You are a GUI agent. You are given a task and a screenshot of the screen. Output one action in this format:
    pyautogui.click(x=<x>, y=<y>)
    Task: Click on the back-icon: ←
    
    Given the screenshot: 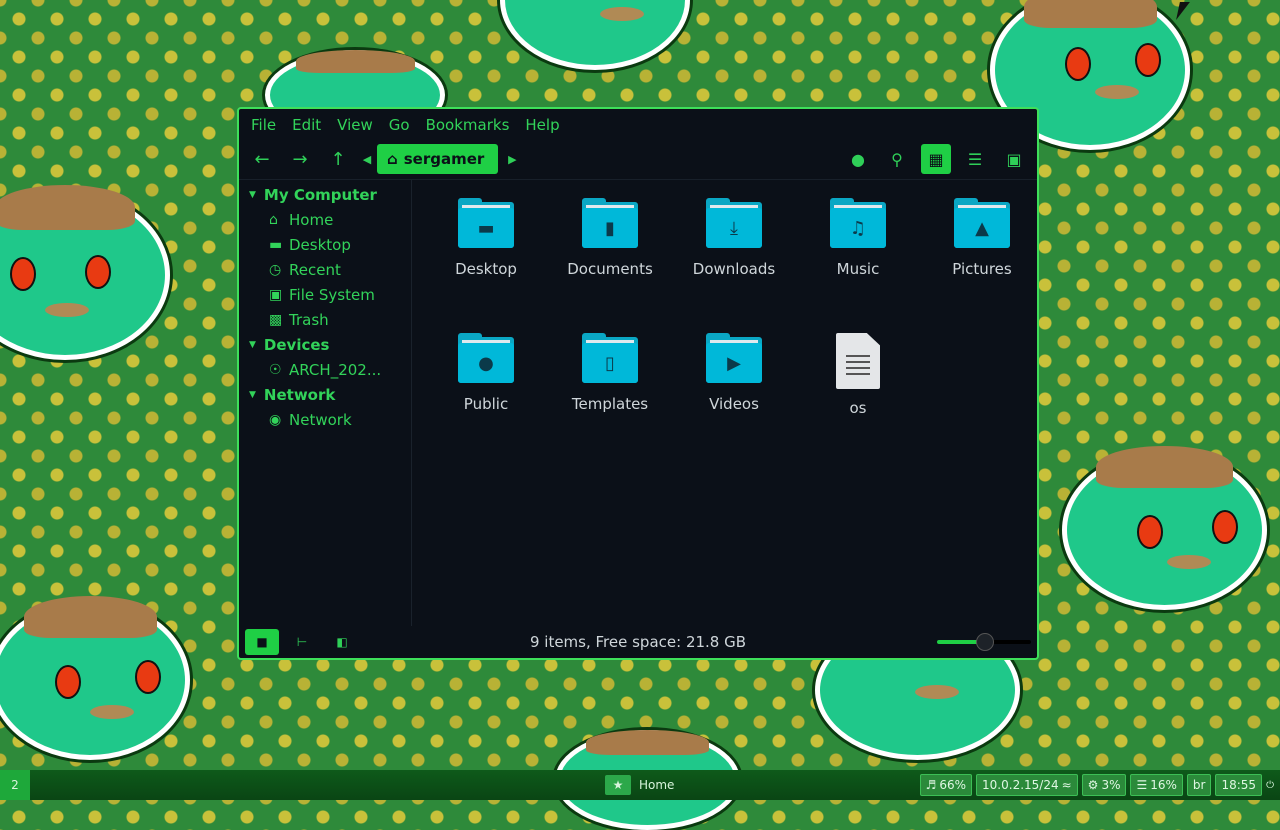 What is the action you would take?
    pyautogui.click(x=262, y=159)
    